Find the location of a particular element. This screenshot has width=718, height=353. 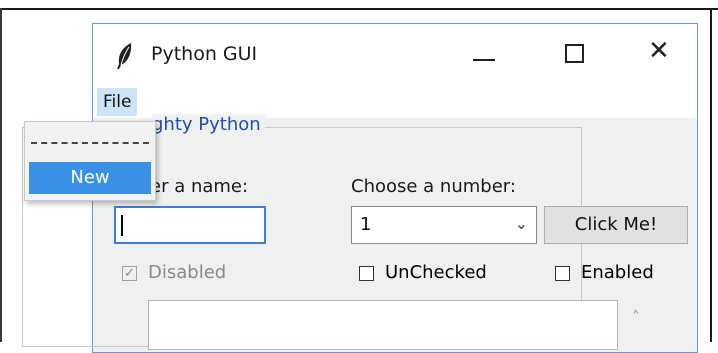

title-bar: Python GUI ✕ is located at coordinates (395, 55).